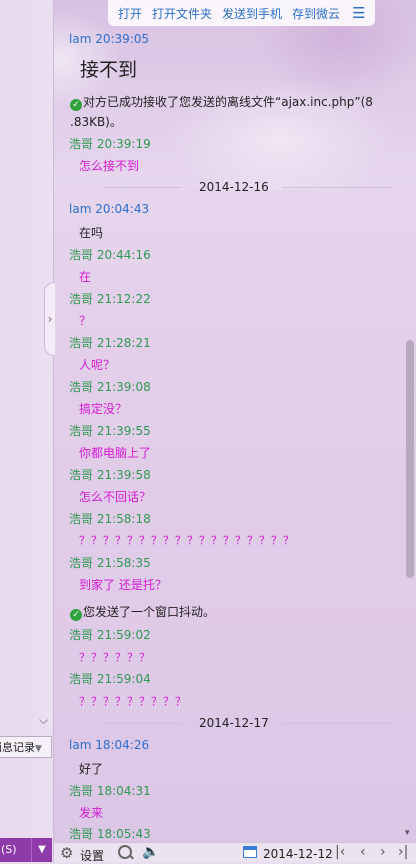  What do you see at coordinates (110, 791) in the screenshot?
I see `message-header: 浩哥 18:04:31` at bounding box center [110, 791].